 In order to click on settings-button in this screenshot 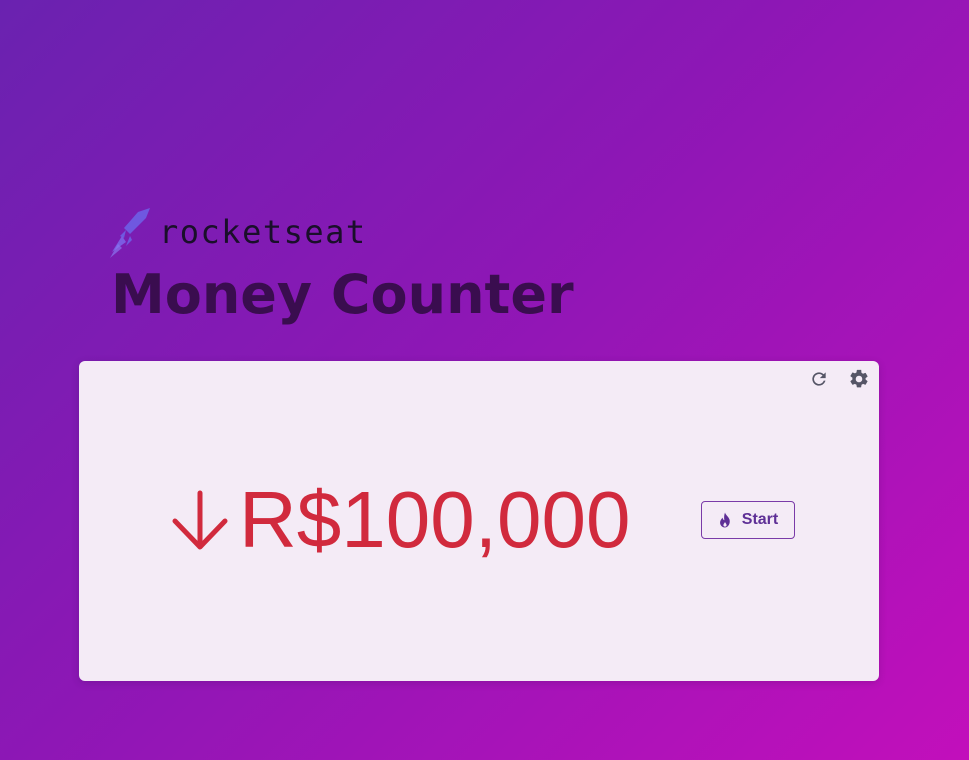, I will do `click(859, 379)`.